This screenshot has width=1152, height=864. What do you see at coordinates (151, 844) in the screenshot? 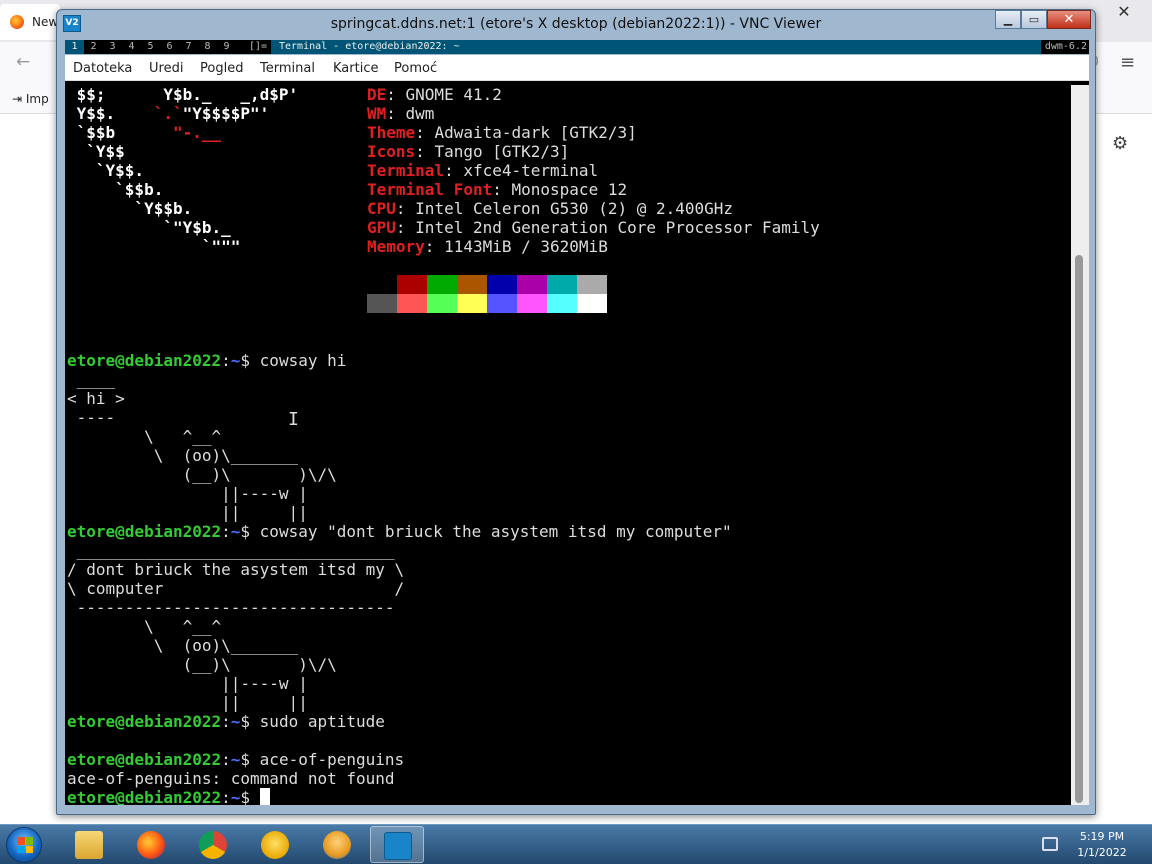
I see `taskbar-firefox` at bounding box center [151, 844].